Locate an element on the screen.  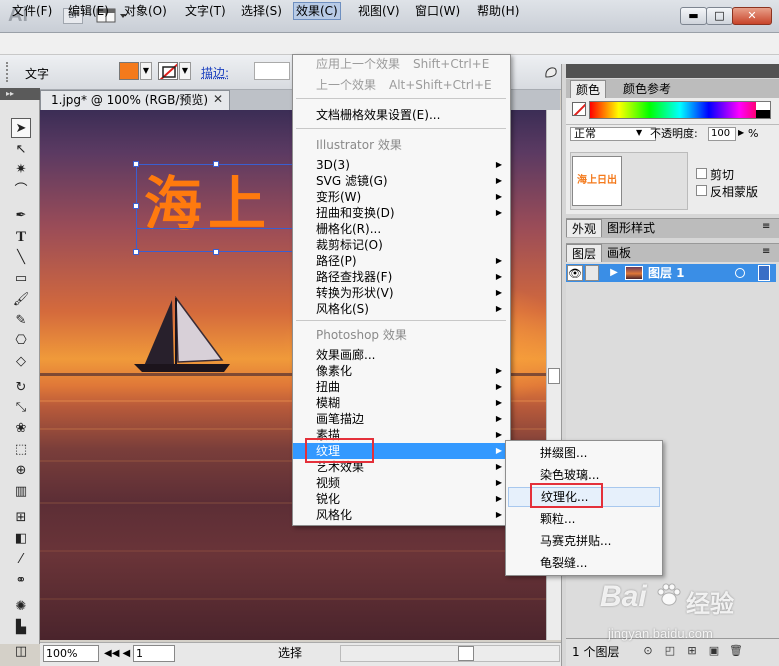
symbol-sprayer-tool-icon: ✺ is located at coordinates (21, 607).